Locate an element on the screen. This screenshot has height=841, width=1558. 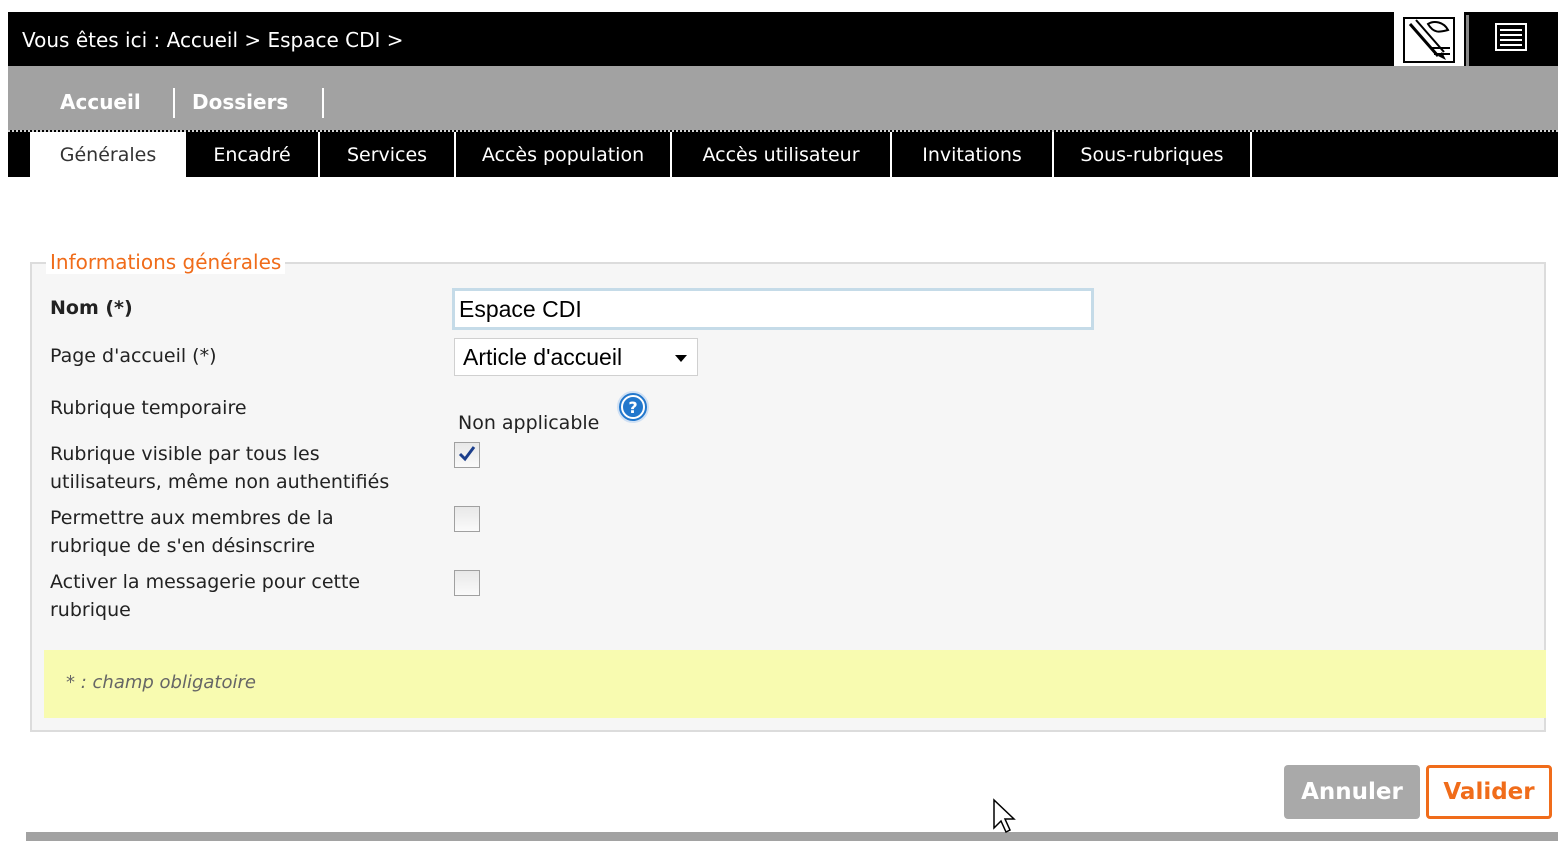
visible-label-line2: utilisateurs, même non authentifiés is located at coordinates (220, 482).